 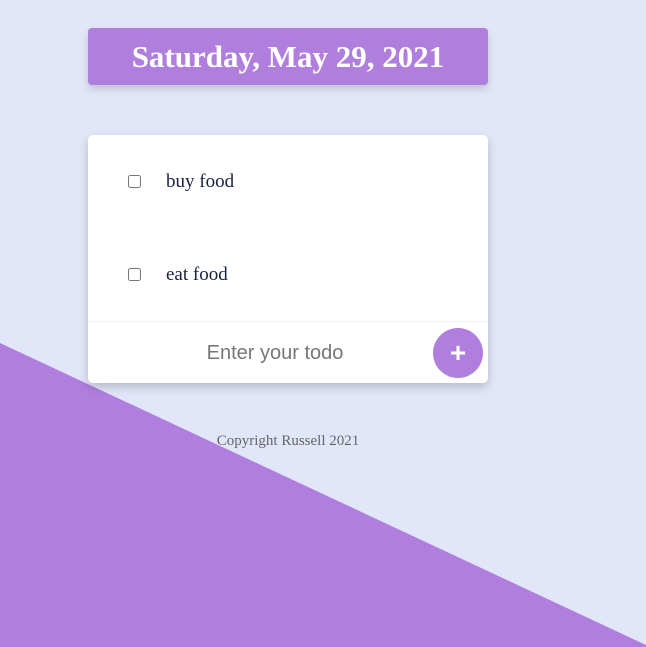 I want to click on todo-label: eat food, so click(x=197, y=274).